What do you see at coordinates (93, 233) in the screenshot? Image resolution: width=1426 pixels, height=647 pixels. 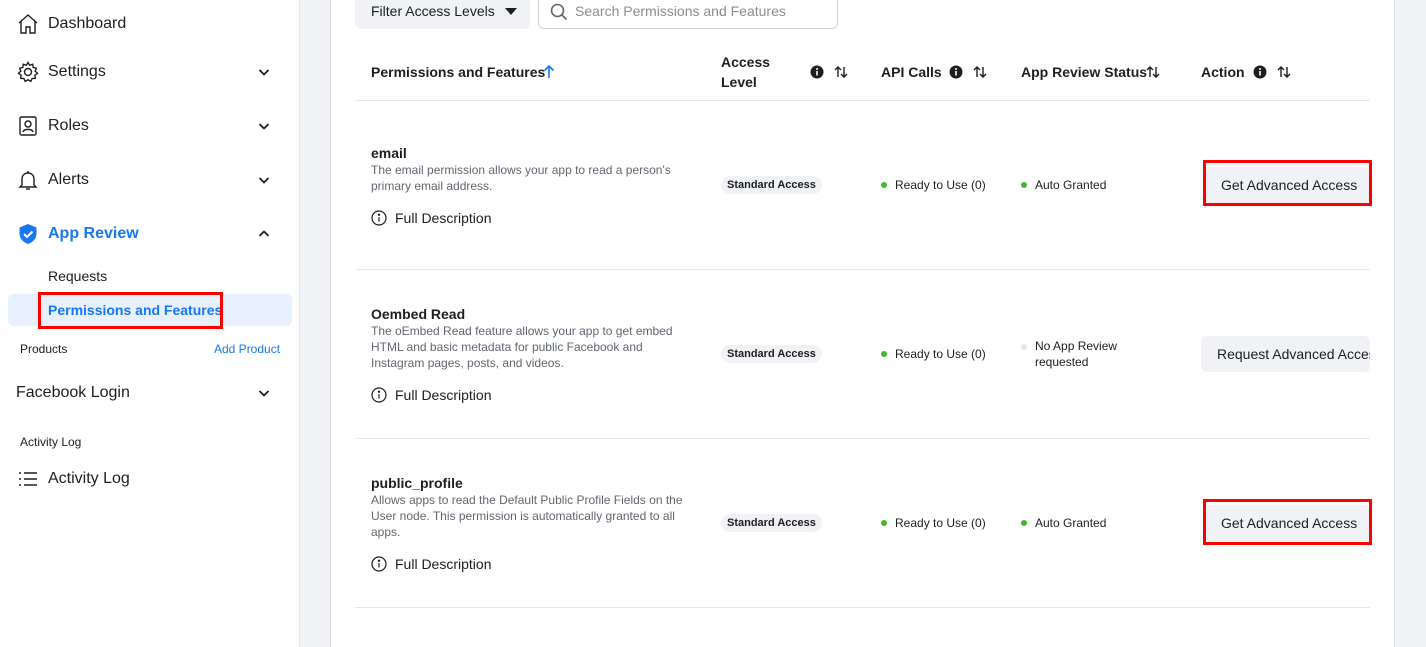 I see `sidebar-item-label: App Review` at bounding box center [93, 233].